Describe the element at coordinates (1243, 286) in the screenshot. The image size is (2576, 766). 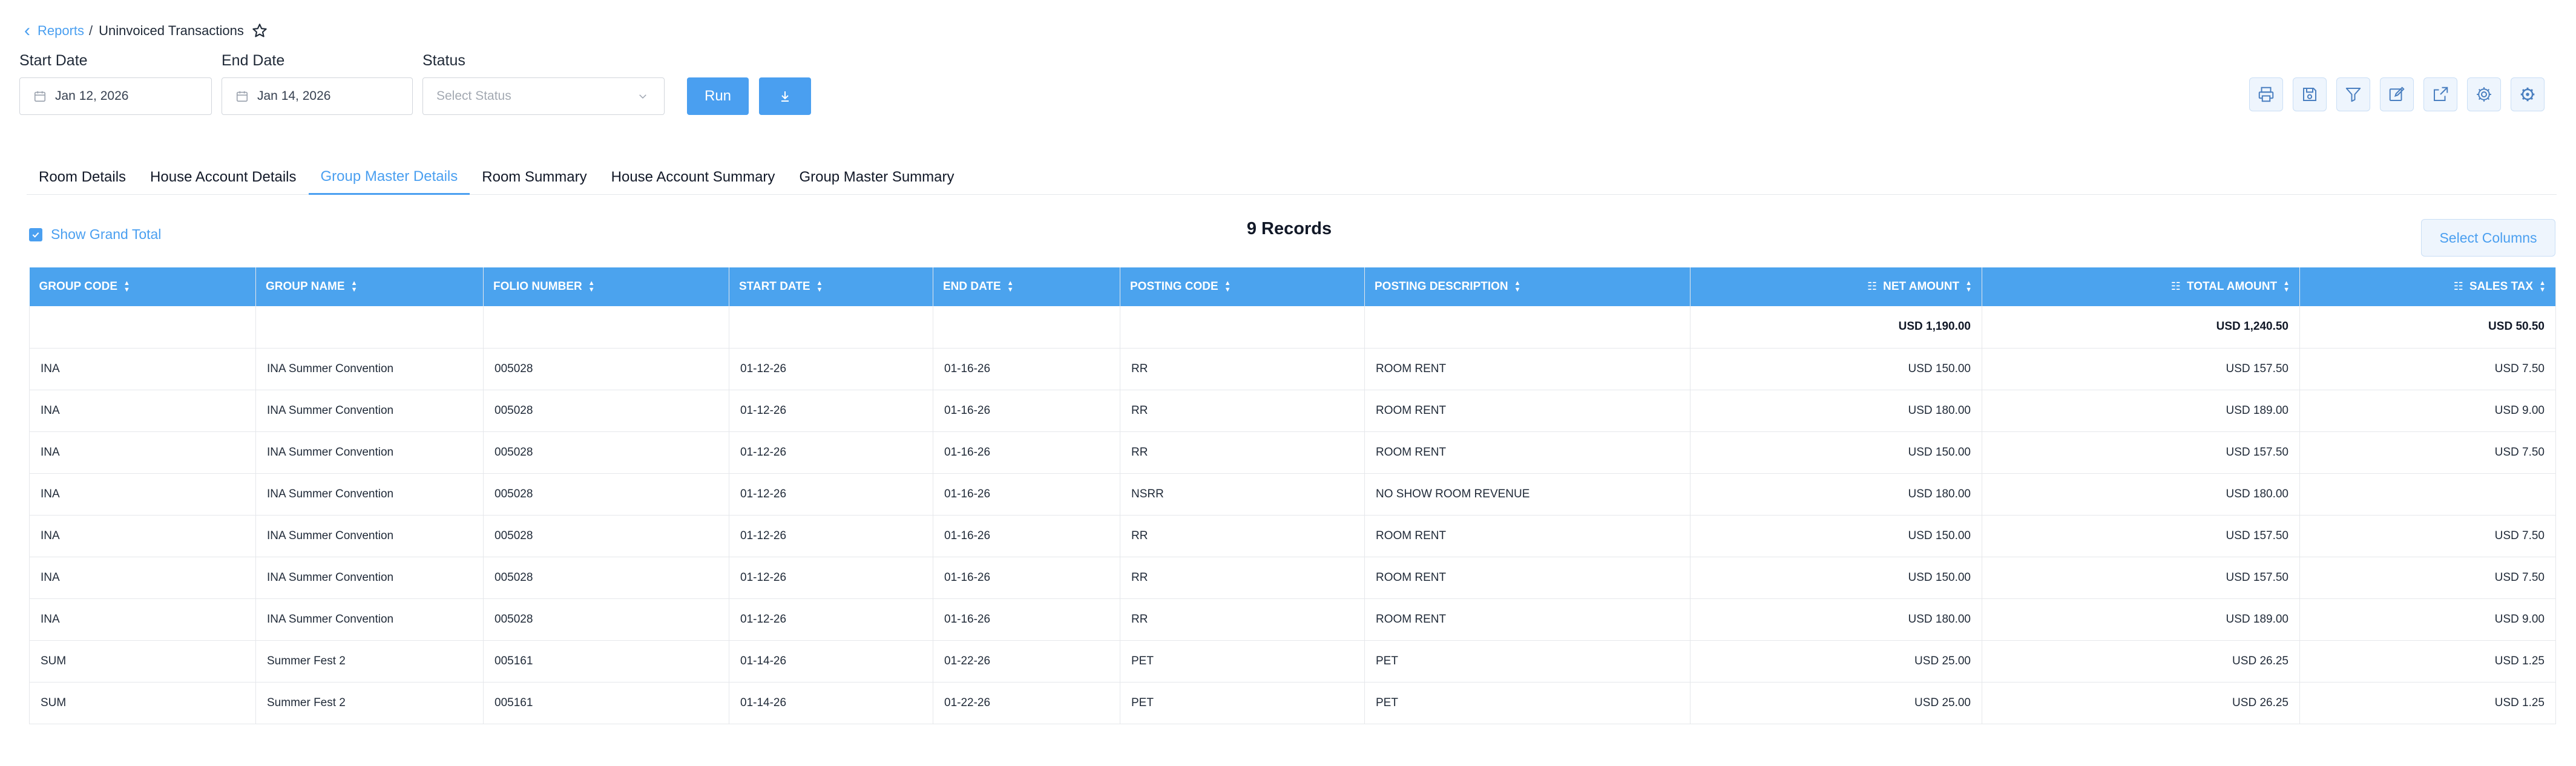
I see `column-header: POSTING CODE ▲ ▼` at that location.